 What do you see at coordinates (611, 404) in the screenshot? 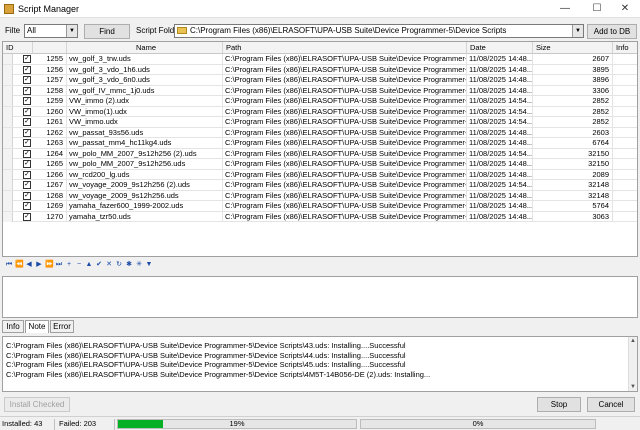
I see `cancel-button: Cancel` at bounding box center [611, 404].